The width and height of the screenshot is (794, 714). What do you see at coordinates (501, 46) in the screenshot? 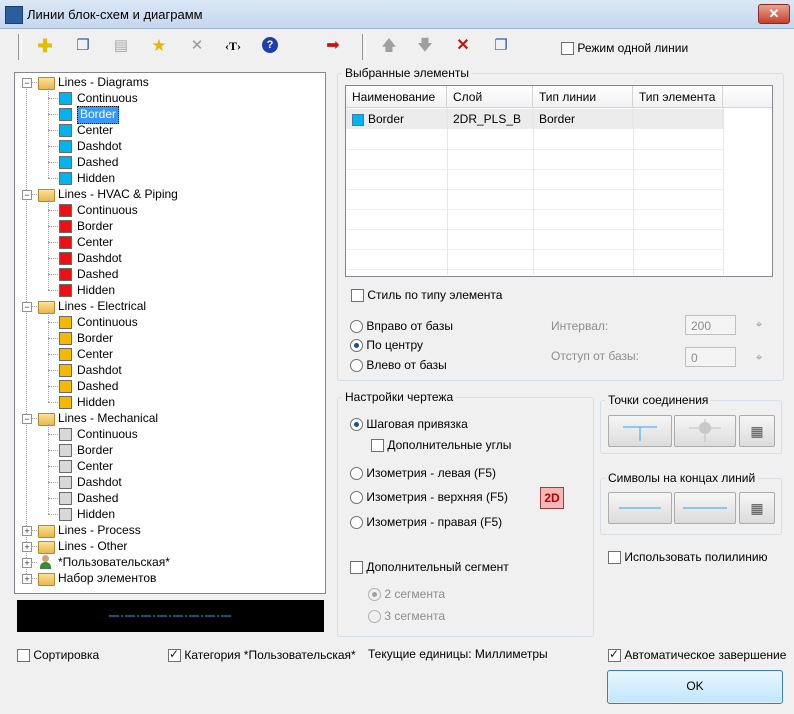
I see `copy-selected-icon: ❐` at bounding box center [501, 46].